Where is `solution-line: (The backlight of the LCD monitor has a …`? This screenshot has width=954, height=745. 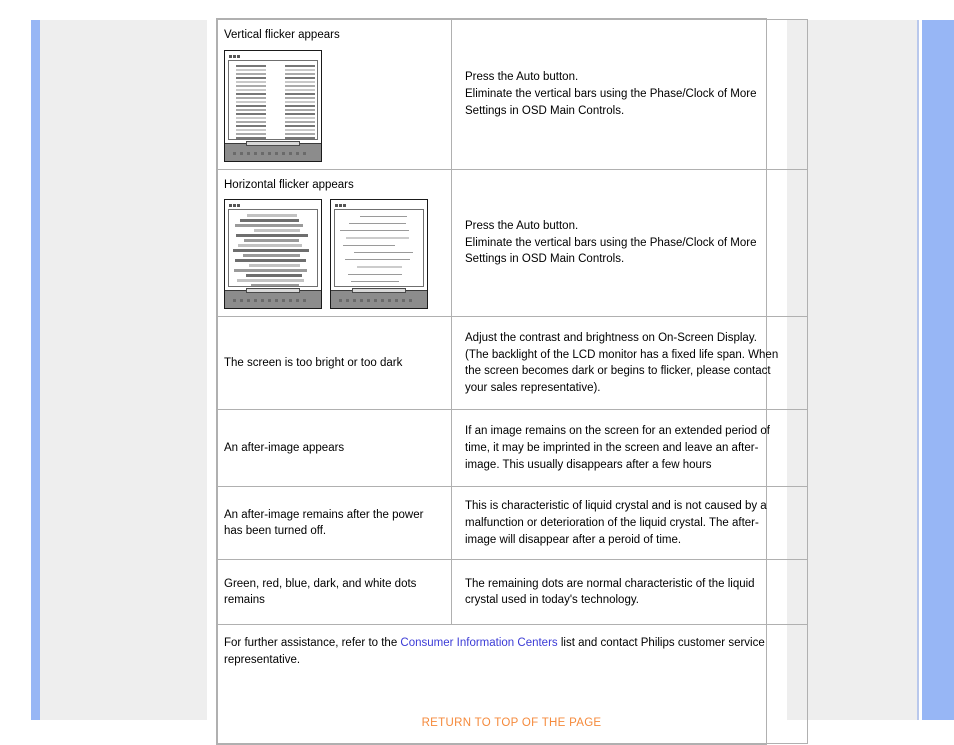 solution-line: (The backlight of the LCD monitor has a … is located at coordinates (622, 354).